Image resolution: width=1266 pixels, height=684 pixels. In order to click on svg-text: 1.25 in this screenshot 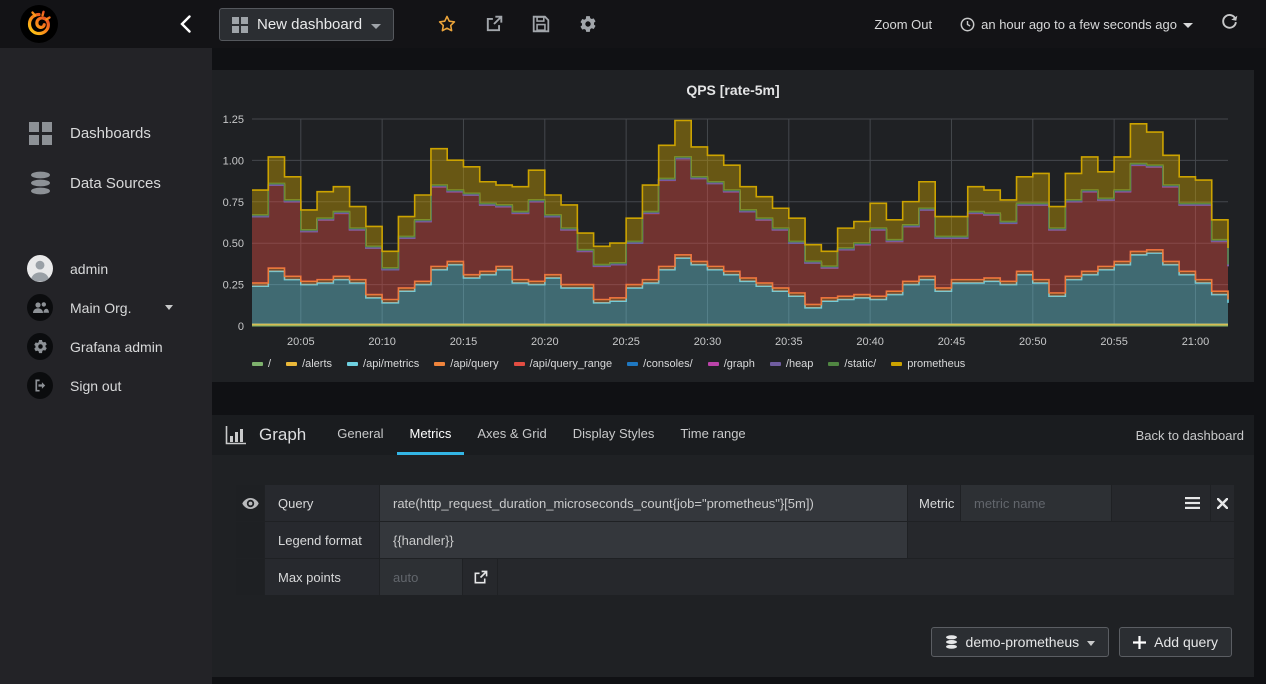, I will do `click(233, 120)`.